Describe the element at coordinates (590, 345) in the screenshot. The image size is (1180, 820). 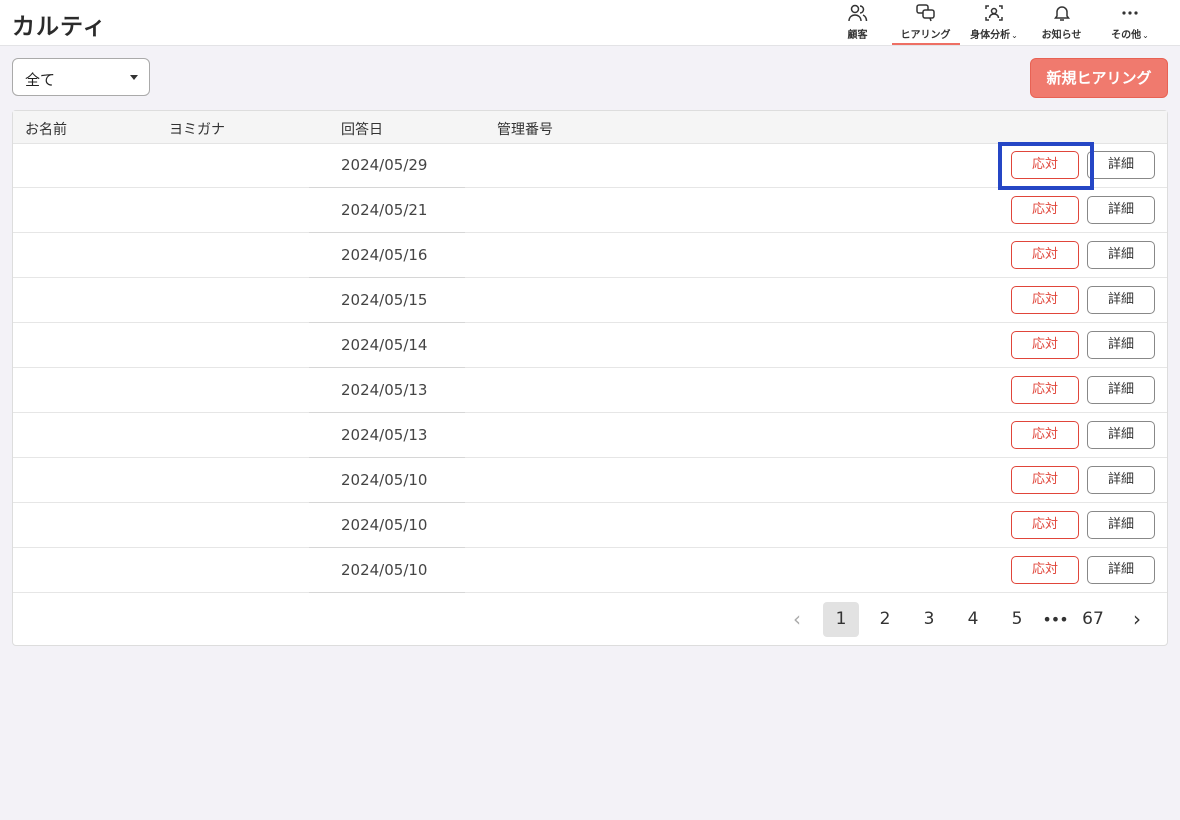
I see `table-row: 2024/05/14 応対 詳細` at that location.